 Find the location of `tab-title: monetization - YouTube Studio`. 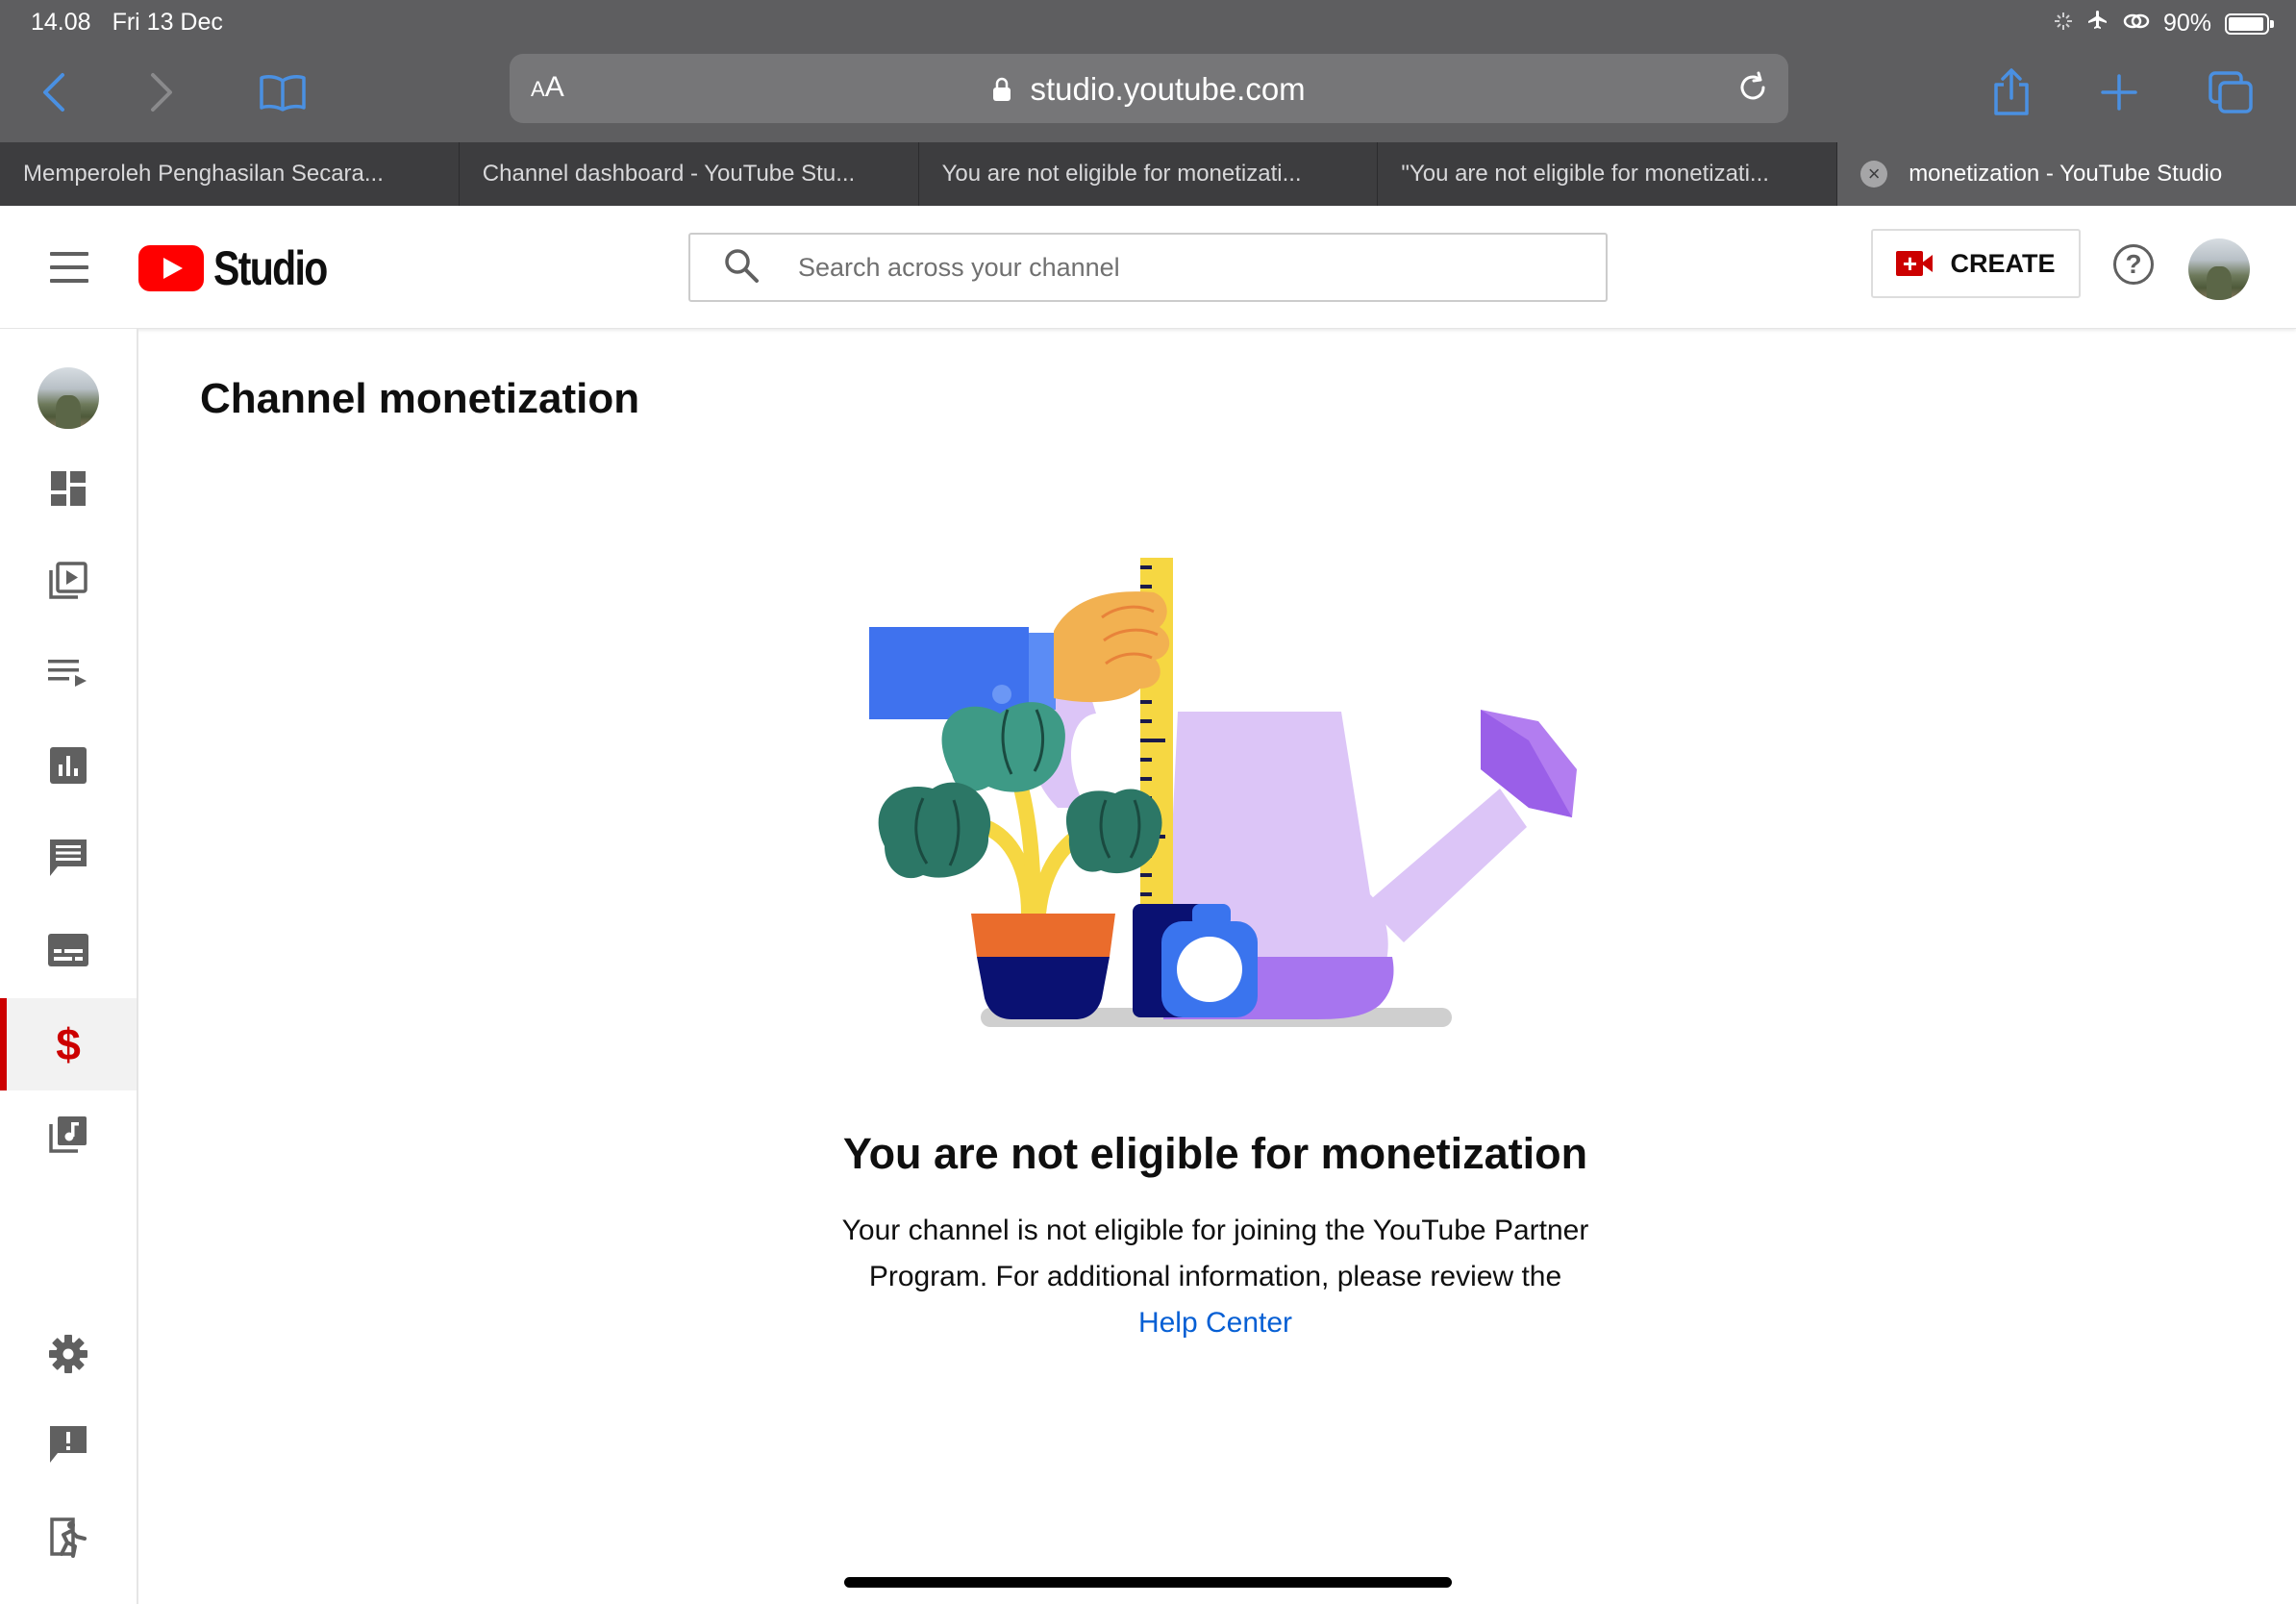

tab-title: monetization - YouTube Studio is located at coordinates (2066, 174).